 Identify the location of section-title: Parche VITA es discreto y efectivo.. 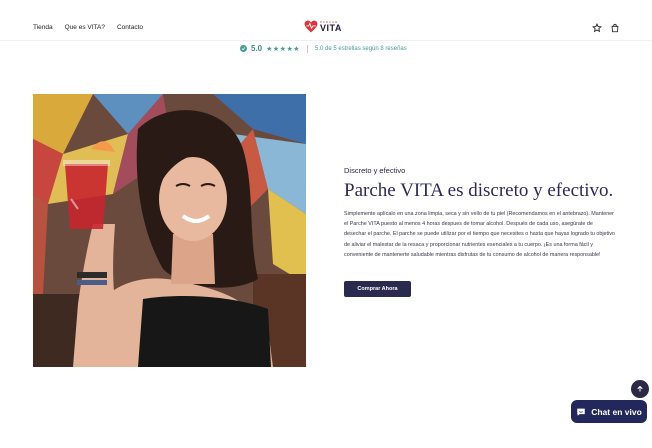
(479, 190).